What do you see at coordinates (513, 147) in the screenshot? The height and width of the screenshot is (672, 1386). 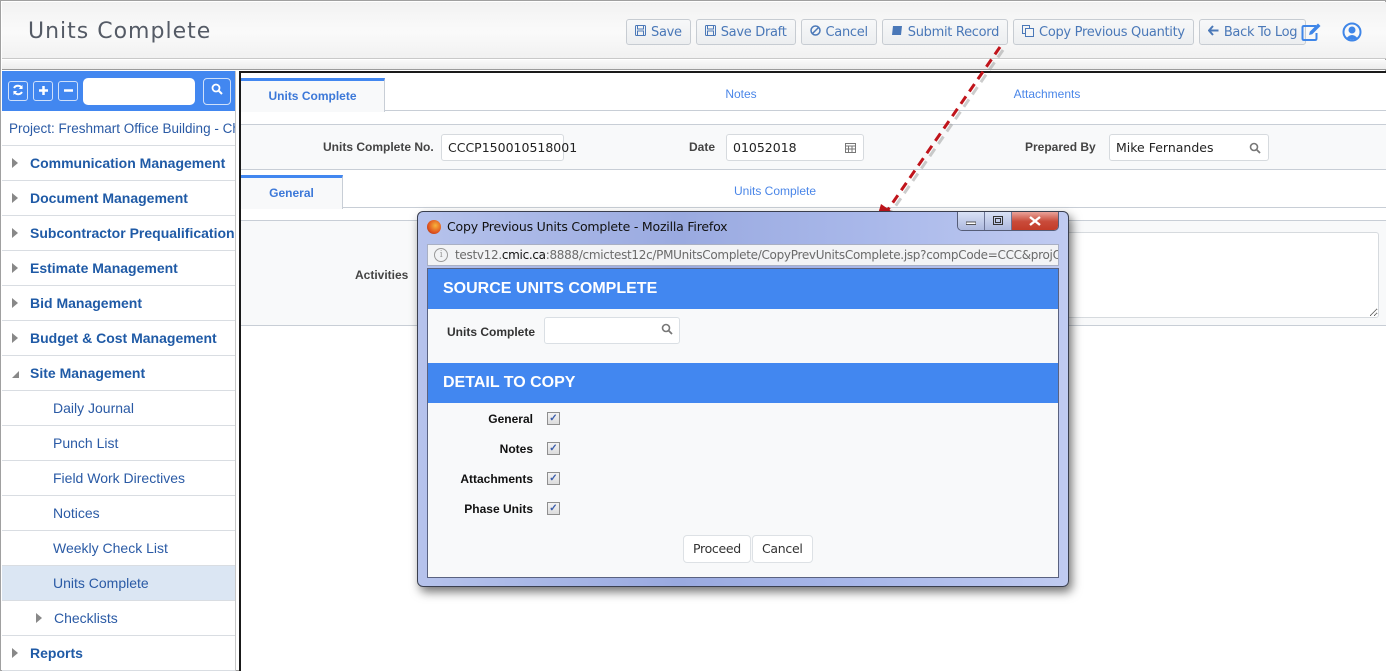 I see `units-complete-no-value: CCCP150010518001` at bounding box center [513, 147].